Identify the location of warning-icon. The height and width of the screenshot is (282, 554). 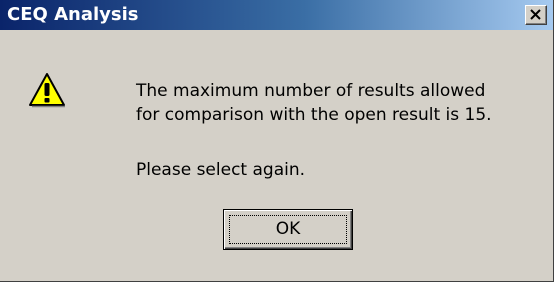
(47, 90).